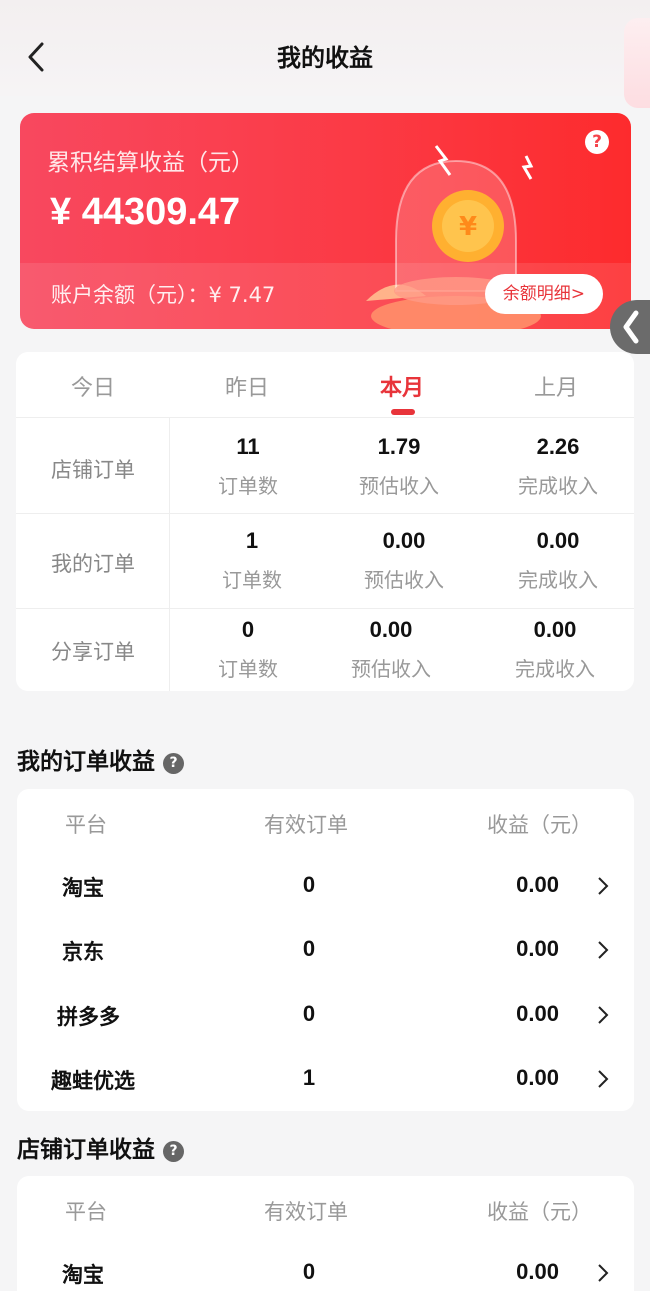 The width and height of the screenshot is (650, 1291). What do you see at coordinates (93, 386) in the screenshot?
I see `tab-today: 今日` at bounding box center [93, 386].